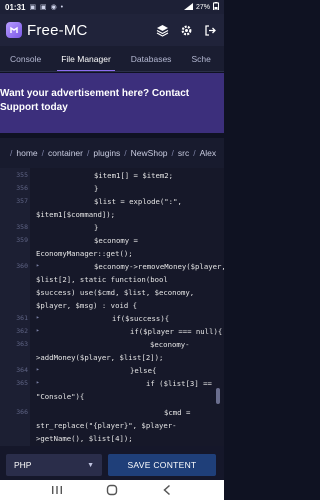 Image resolution: width=320 pixels, height=500 pixels. What do you see at coordinates (210, 30) in the screenshot?
I see `logout-icon` at bounding box center [210, 30].